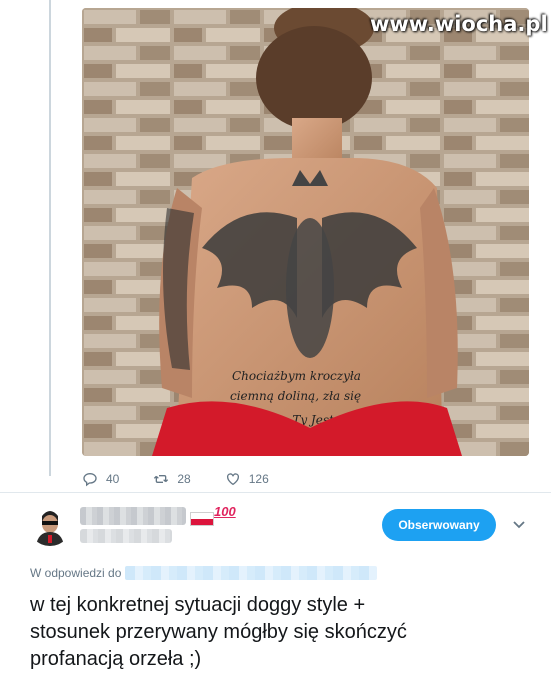 The image size is (551, 675). Describe the element at coordinates (76, 573) in the screenshot. I see `in-reply-to-label: W odpowiedzi do` at that location.